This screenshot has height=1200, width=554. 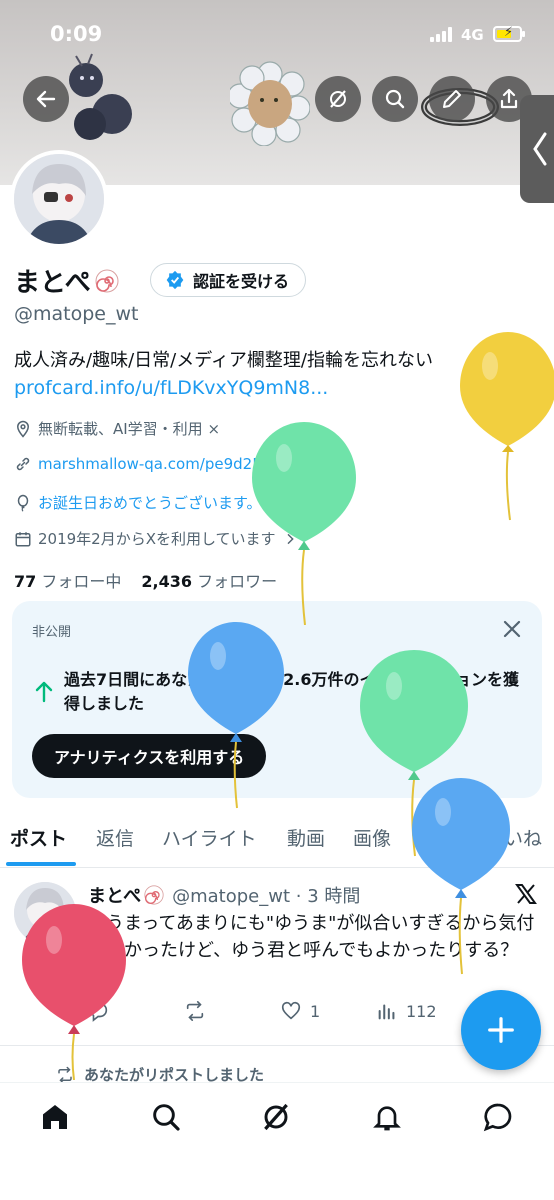 What do you see at coordinates (421, 1011) in the screenshot?
I see `view-count: 112` at bounding box center [421, 1011].